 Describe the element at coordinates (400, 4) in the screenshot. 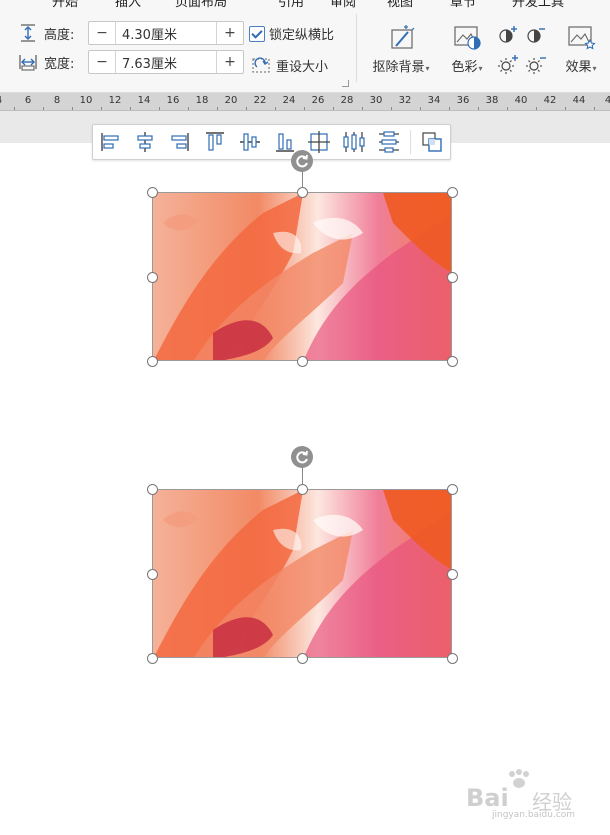

I see `tab-view: 视图` at that location.